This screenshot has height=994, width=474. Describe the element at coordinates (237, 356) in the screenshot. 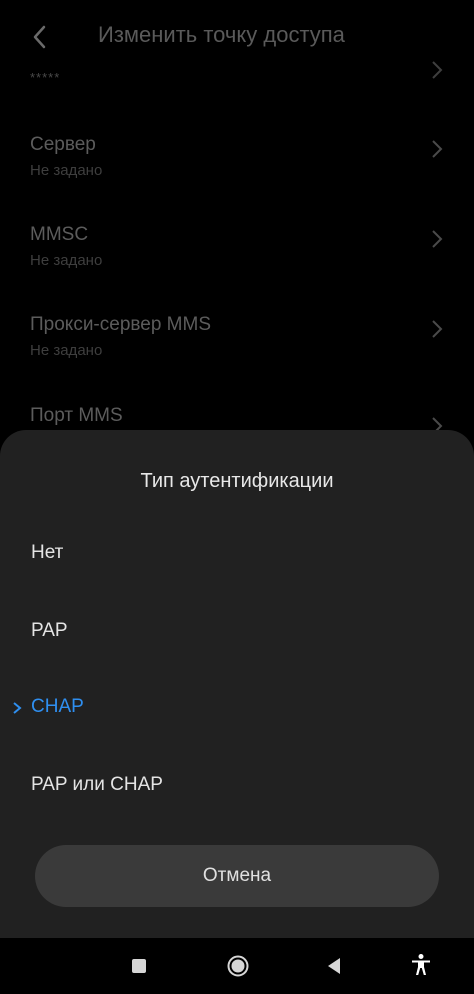

I see `setting-row-mms-proxy: Прокси-сервер MMS Не задано` at that location.